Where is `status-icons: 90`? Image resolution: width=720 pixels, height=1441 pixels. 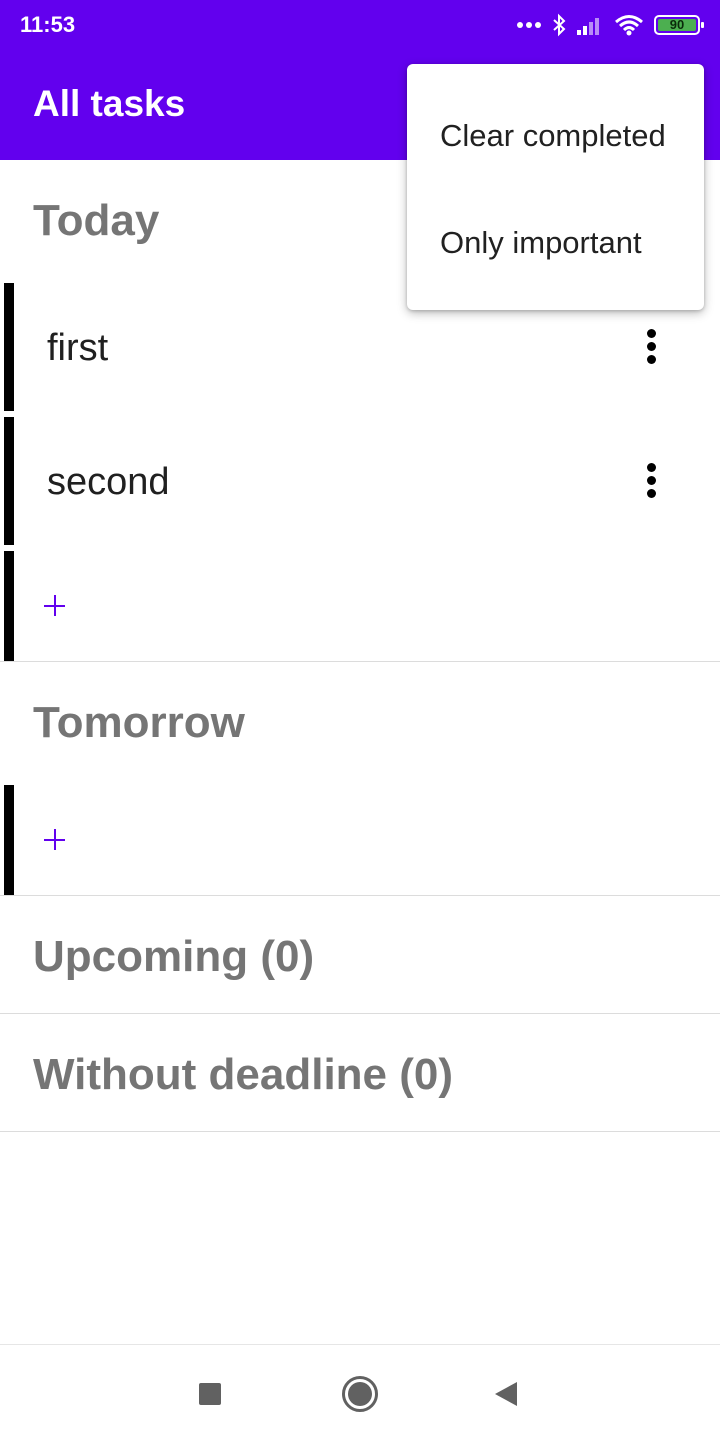 status-icons: 90 is located at coordinates (610, 25).